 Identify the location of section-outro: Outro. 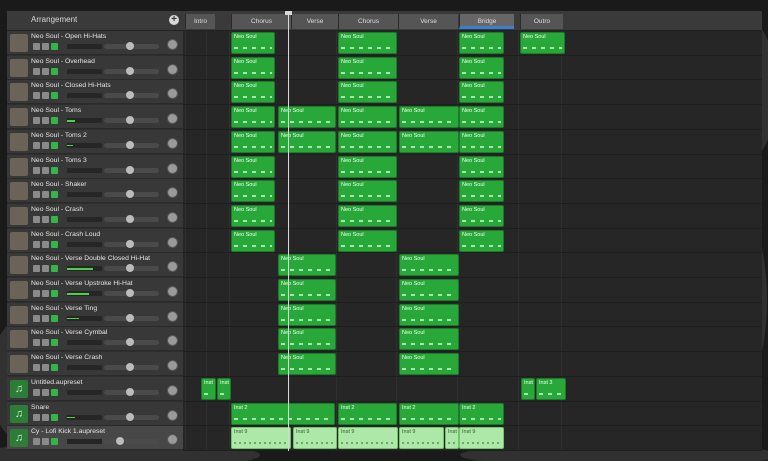
(541, 21).